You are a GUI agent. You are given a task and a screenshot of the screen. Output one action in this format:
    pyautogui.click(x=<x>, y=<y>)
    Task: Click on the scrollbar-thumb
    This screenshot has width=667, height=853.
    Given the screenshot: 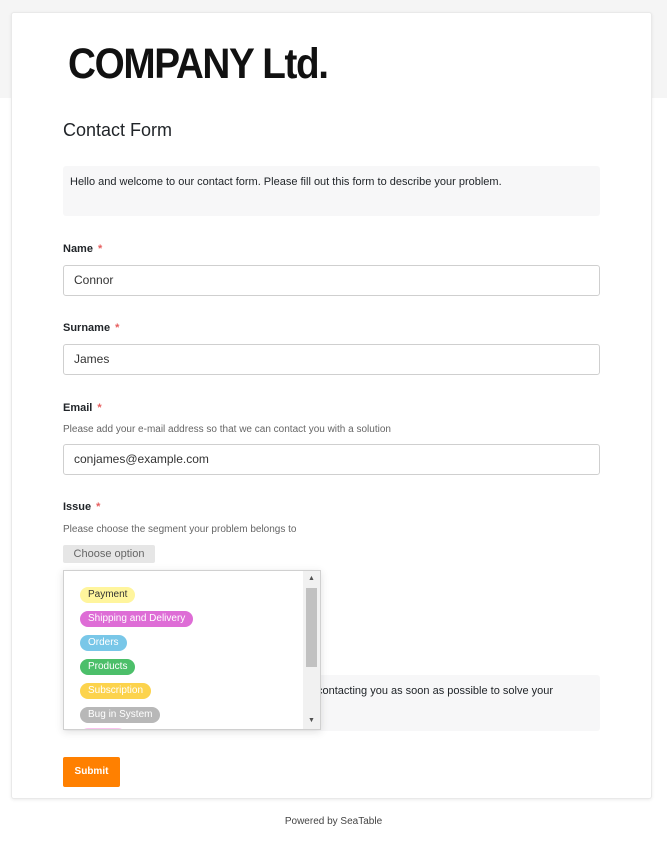 What is the action you would take?
    pyautogui.click(x=311, y=627)
    